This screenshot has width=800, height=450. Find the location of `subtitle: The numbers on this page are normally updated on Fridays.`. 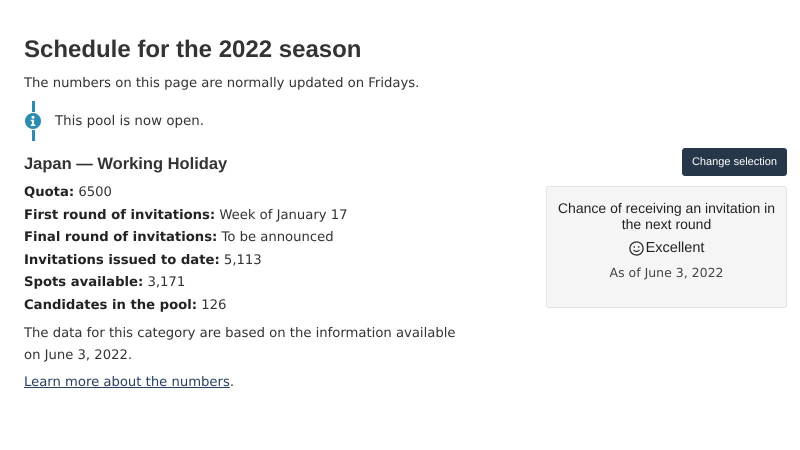

subtitle: The numbers on this page are normally updated on Fridays. is located at coordinates (222, 83).